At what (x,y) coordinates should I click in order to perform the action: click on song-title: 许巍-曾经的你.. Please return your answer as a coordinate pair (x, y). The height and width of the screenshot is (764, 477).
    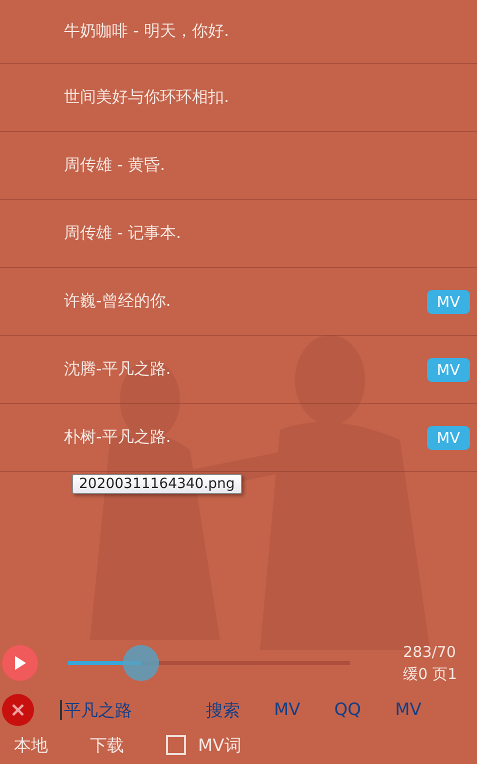
    Looking at the image, I should click on (245, 301).